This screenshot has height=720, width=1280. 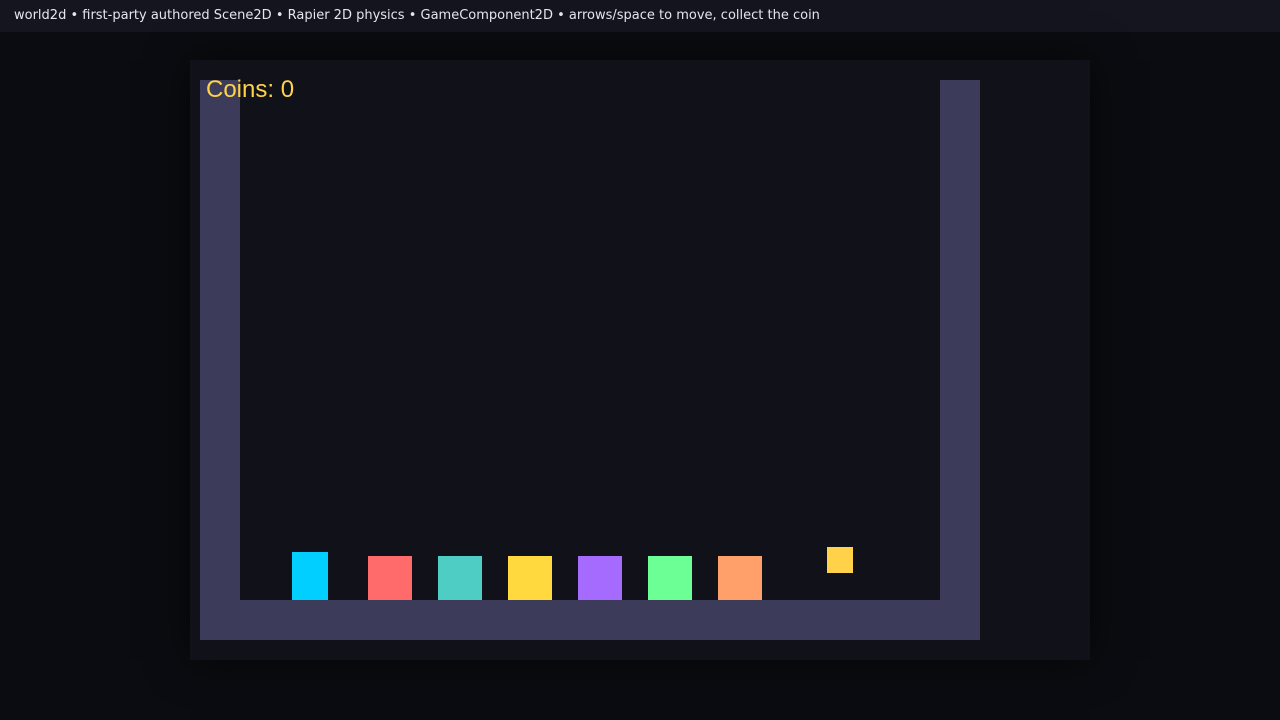 What do you see at coordinates (530, 578) in the screenshot?
I see `box-yellow` at bounding box center [530, 578].